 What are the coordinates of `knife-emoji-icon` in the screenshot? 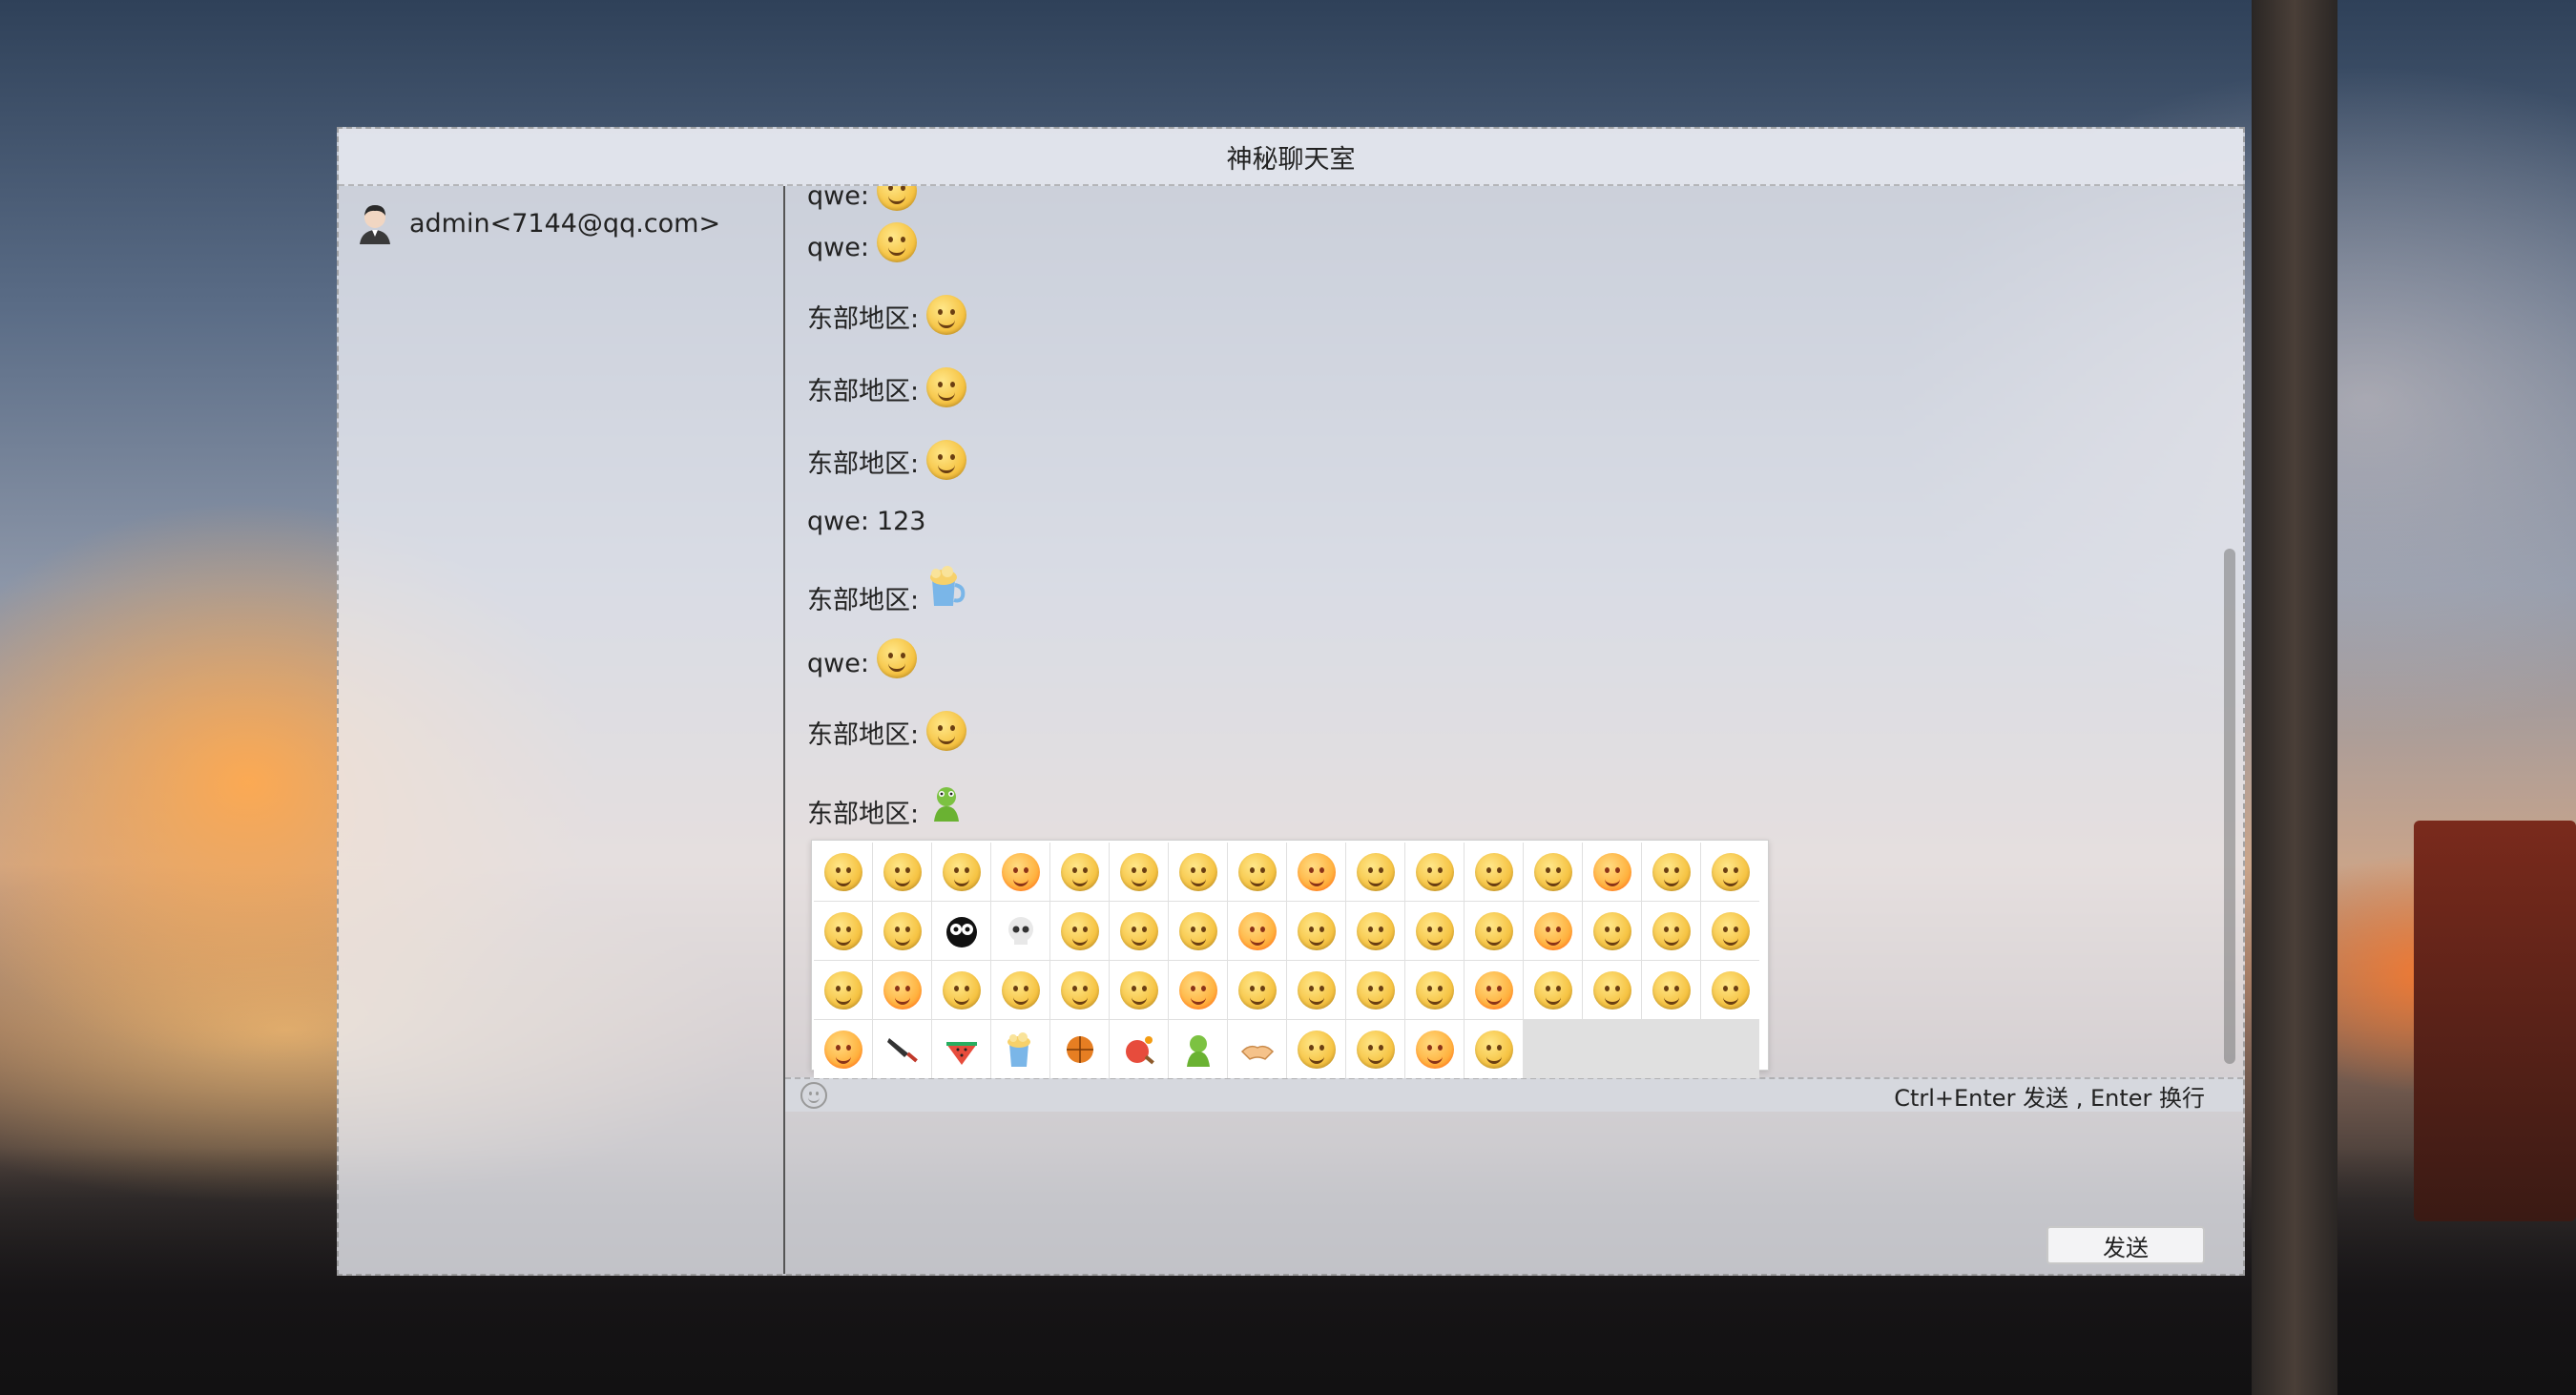 It's located at (902, 1049).